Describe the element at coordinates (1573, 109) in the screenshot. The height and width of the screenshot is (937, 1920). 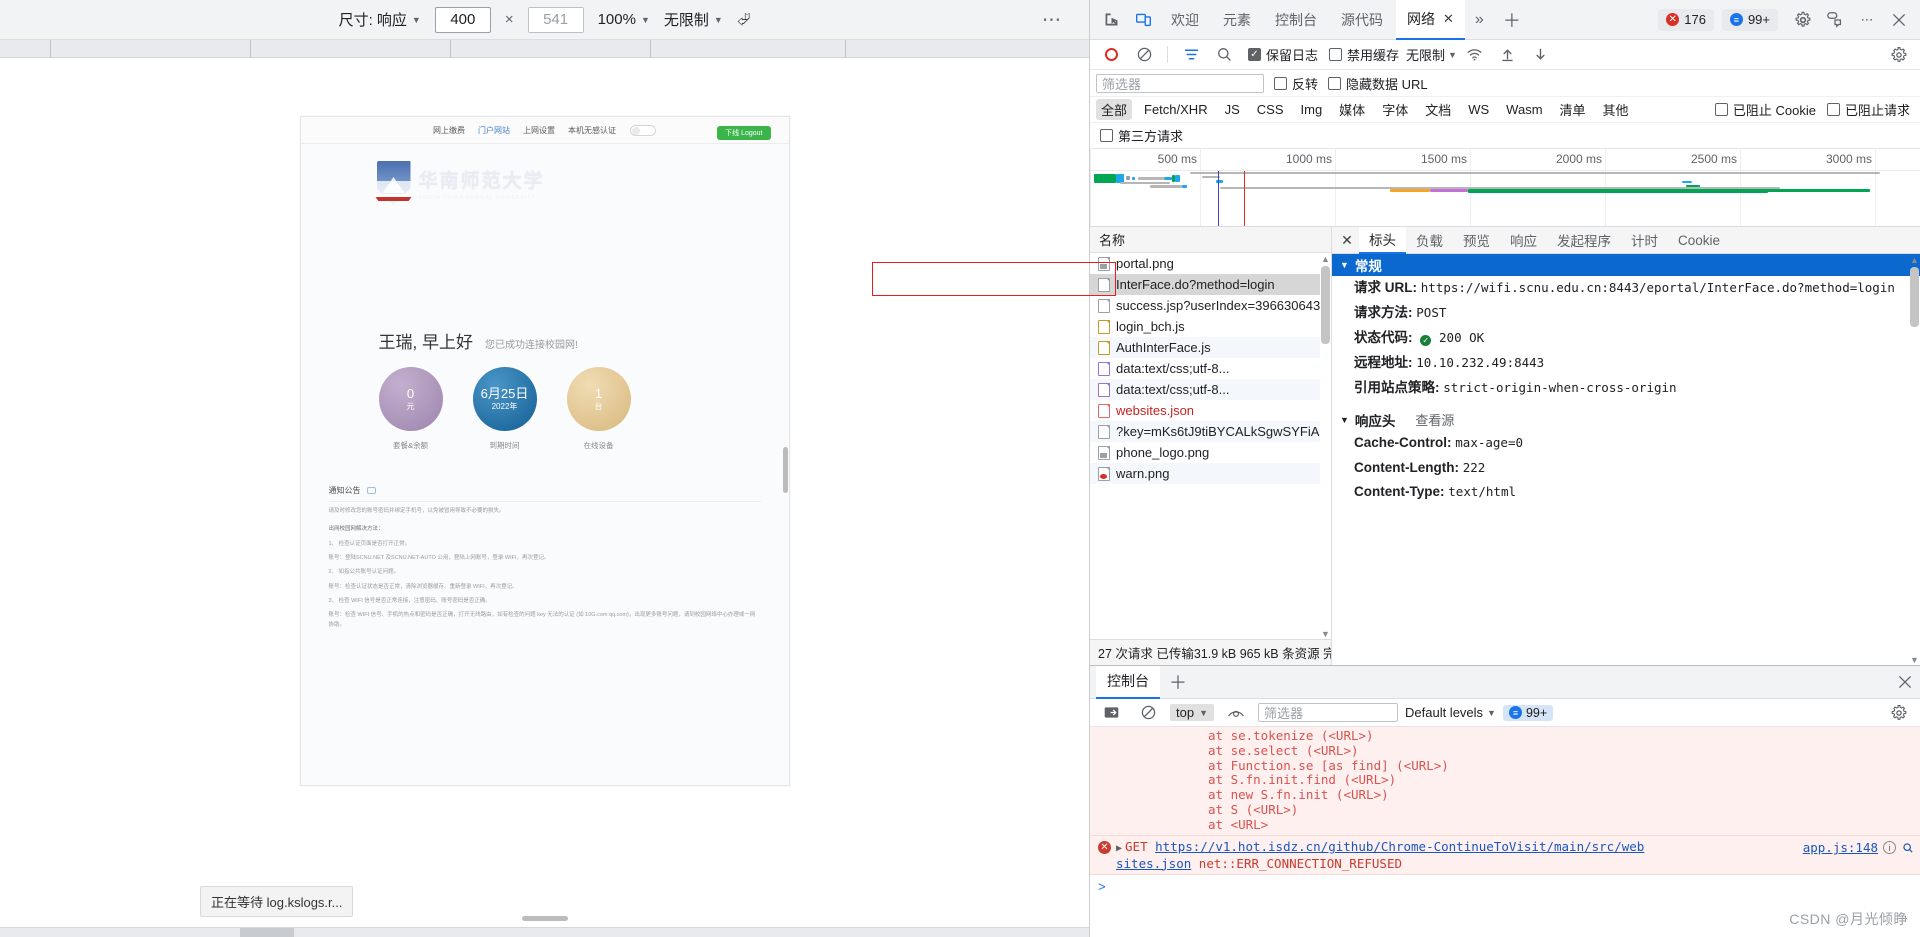
I see `type-filter-manifest: 清单` at that location.